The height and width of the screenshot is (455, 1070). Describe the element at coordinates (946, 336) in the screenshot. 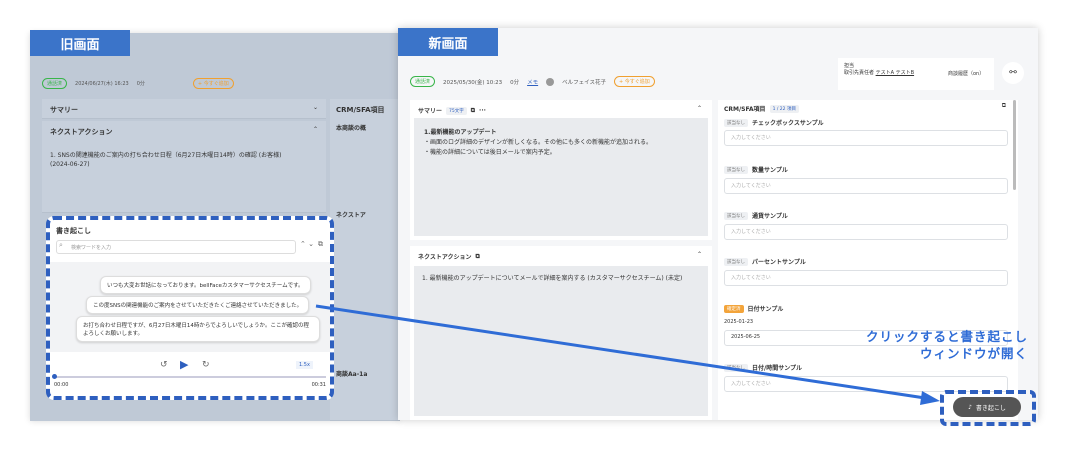

I see `callout-line: クリックすると書き起こし` at that location.